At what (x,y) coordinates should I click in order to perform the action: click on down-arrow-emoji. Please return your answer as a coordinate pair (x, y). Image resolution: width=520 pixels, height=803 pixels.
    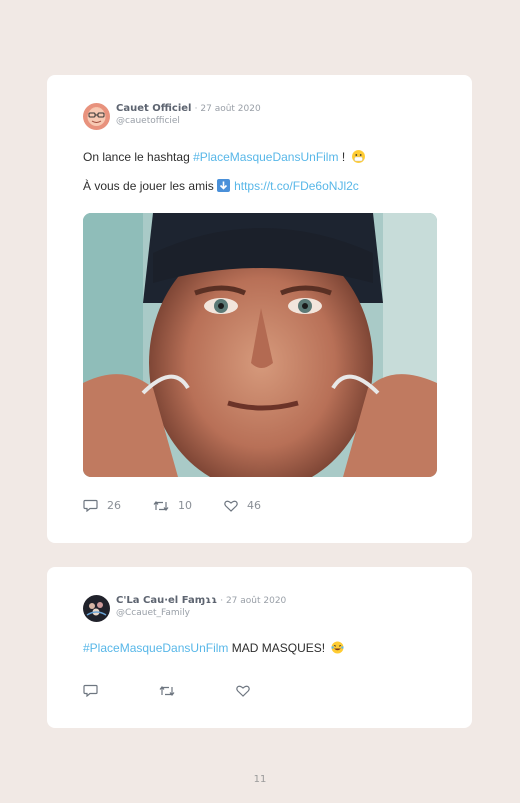
    Looking at the image, I should click on (224, 185).